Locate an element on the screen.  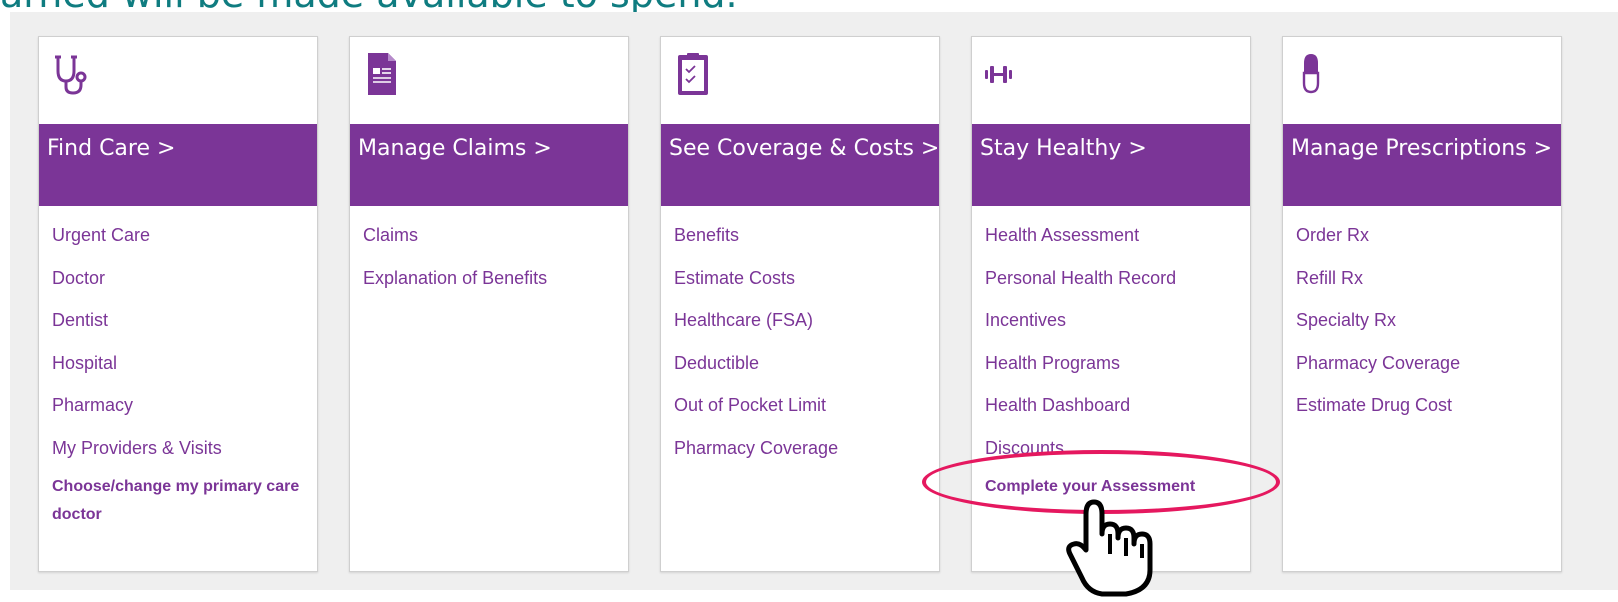
clipboard-icon is located at coordinates (693, 74).